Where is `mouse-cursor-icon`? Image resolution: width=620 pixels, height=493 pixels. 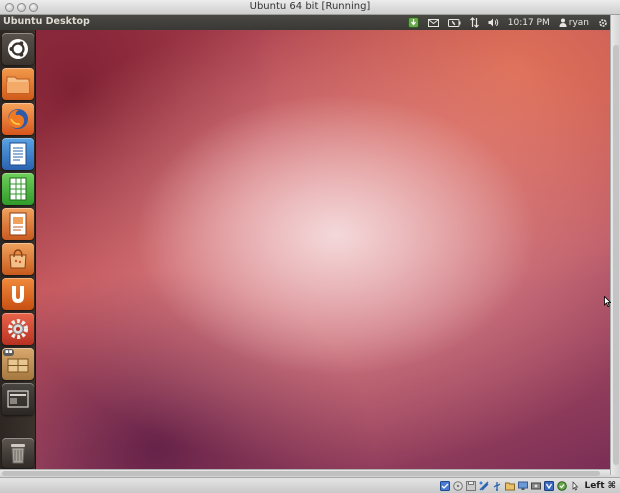 mouse-cursor-icon is located at coordinates (607, 301).